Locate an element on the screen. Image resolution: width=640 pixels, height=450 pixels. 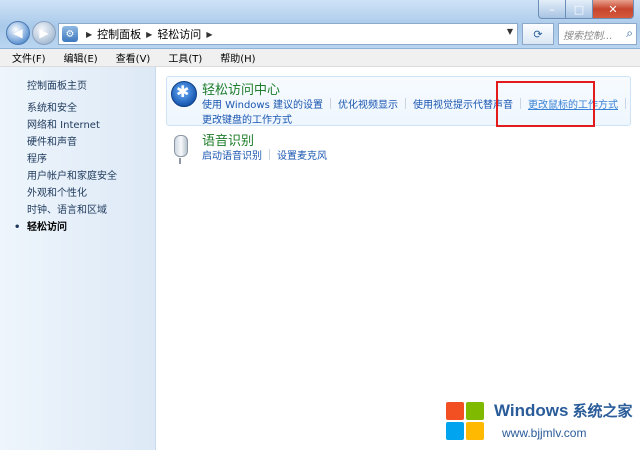
breadcrumb-ease-of-access: 轻松访问 is located at coordinates (179, 34).